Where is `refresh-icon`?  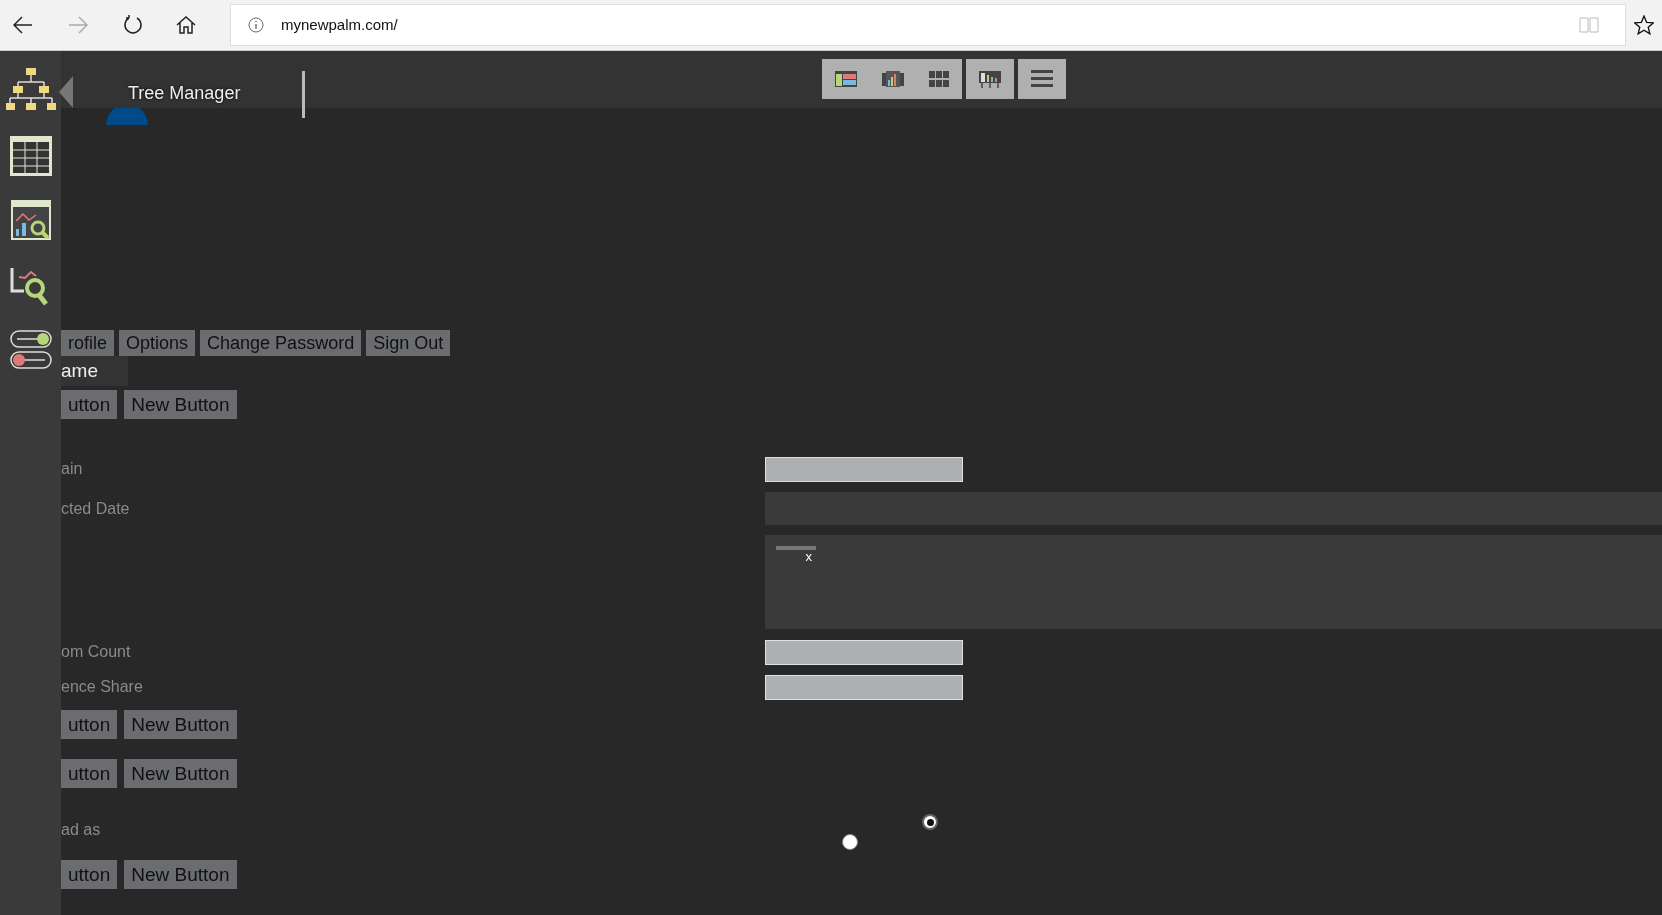
refresh-icon is located at coordinates (133, 25).